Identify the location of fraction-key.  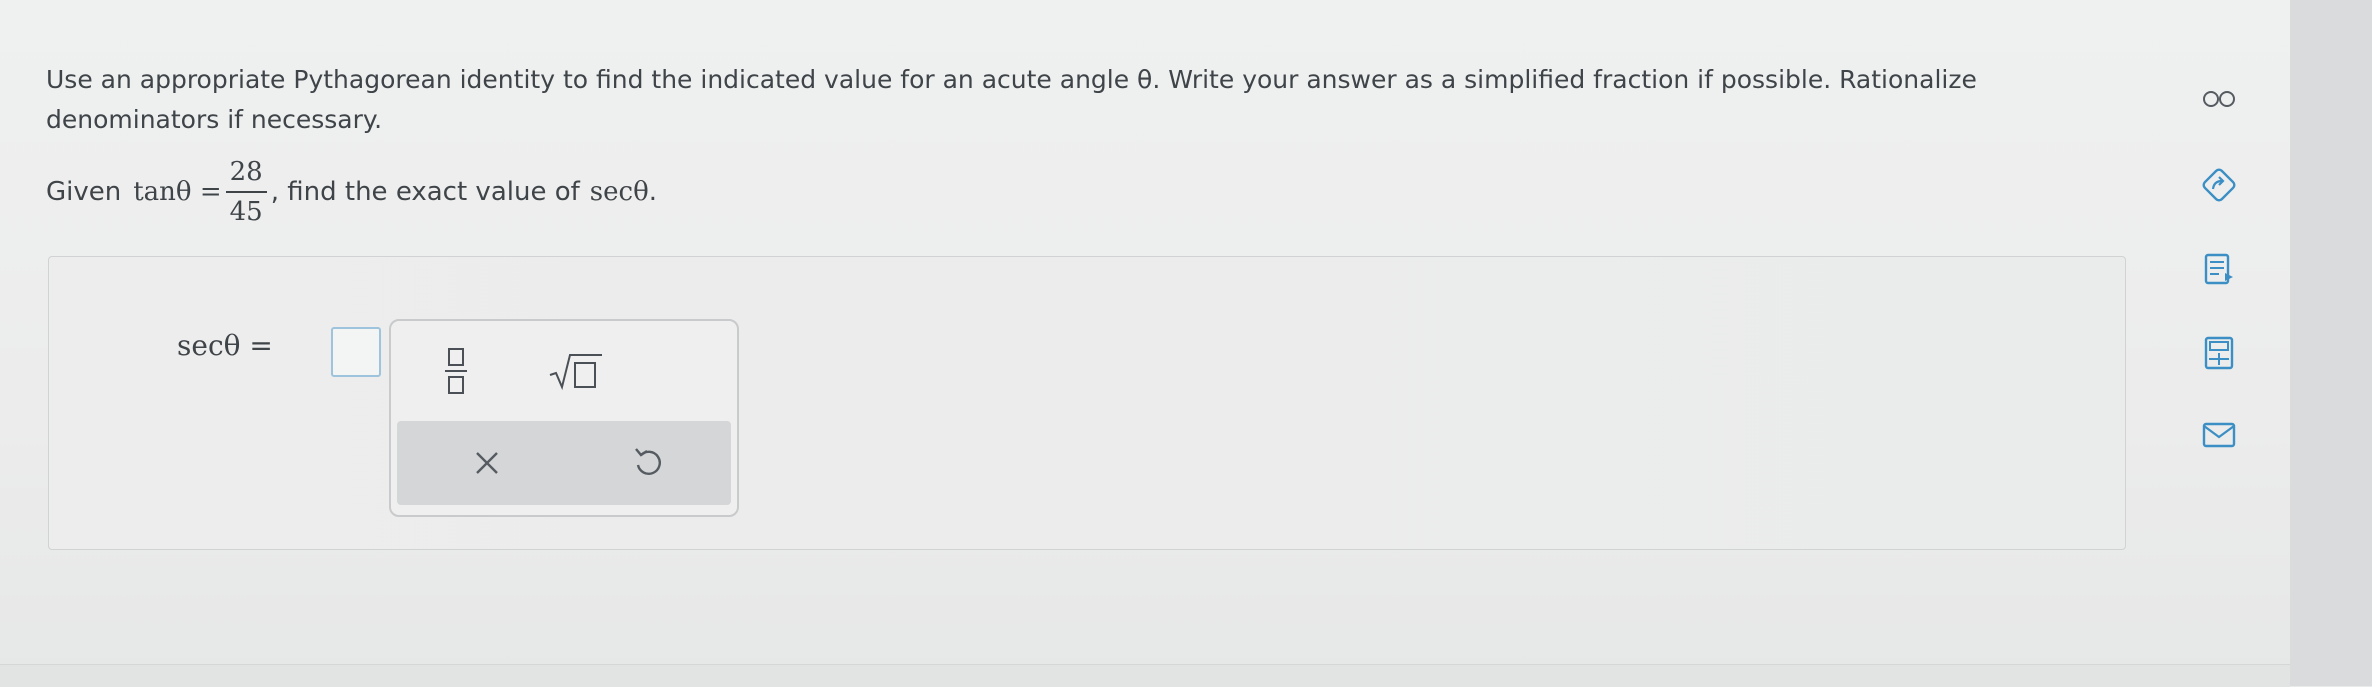
(456, 371).